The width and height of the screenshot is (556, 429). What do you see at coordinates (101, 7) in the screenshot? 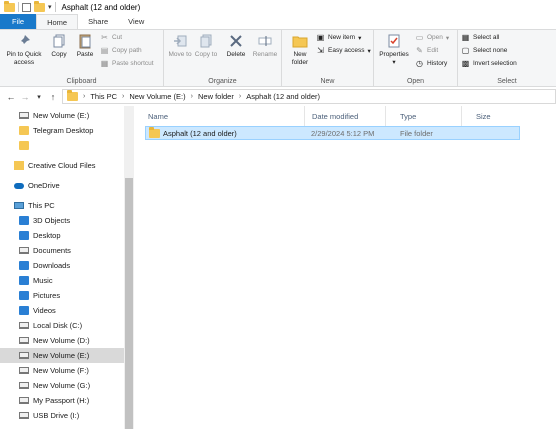
I see `window-title: Asphalt (12 and older)` at bounding box center [101, 7].